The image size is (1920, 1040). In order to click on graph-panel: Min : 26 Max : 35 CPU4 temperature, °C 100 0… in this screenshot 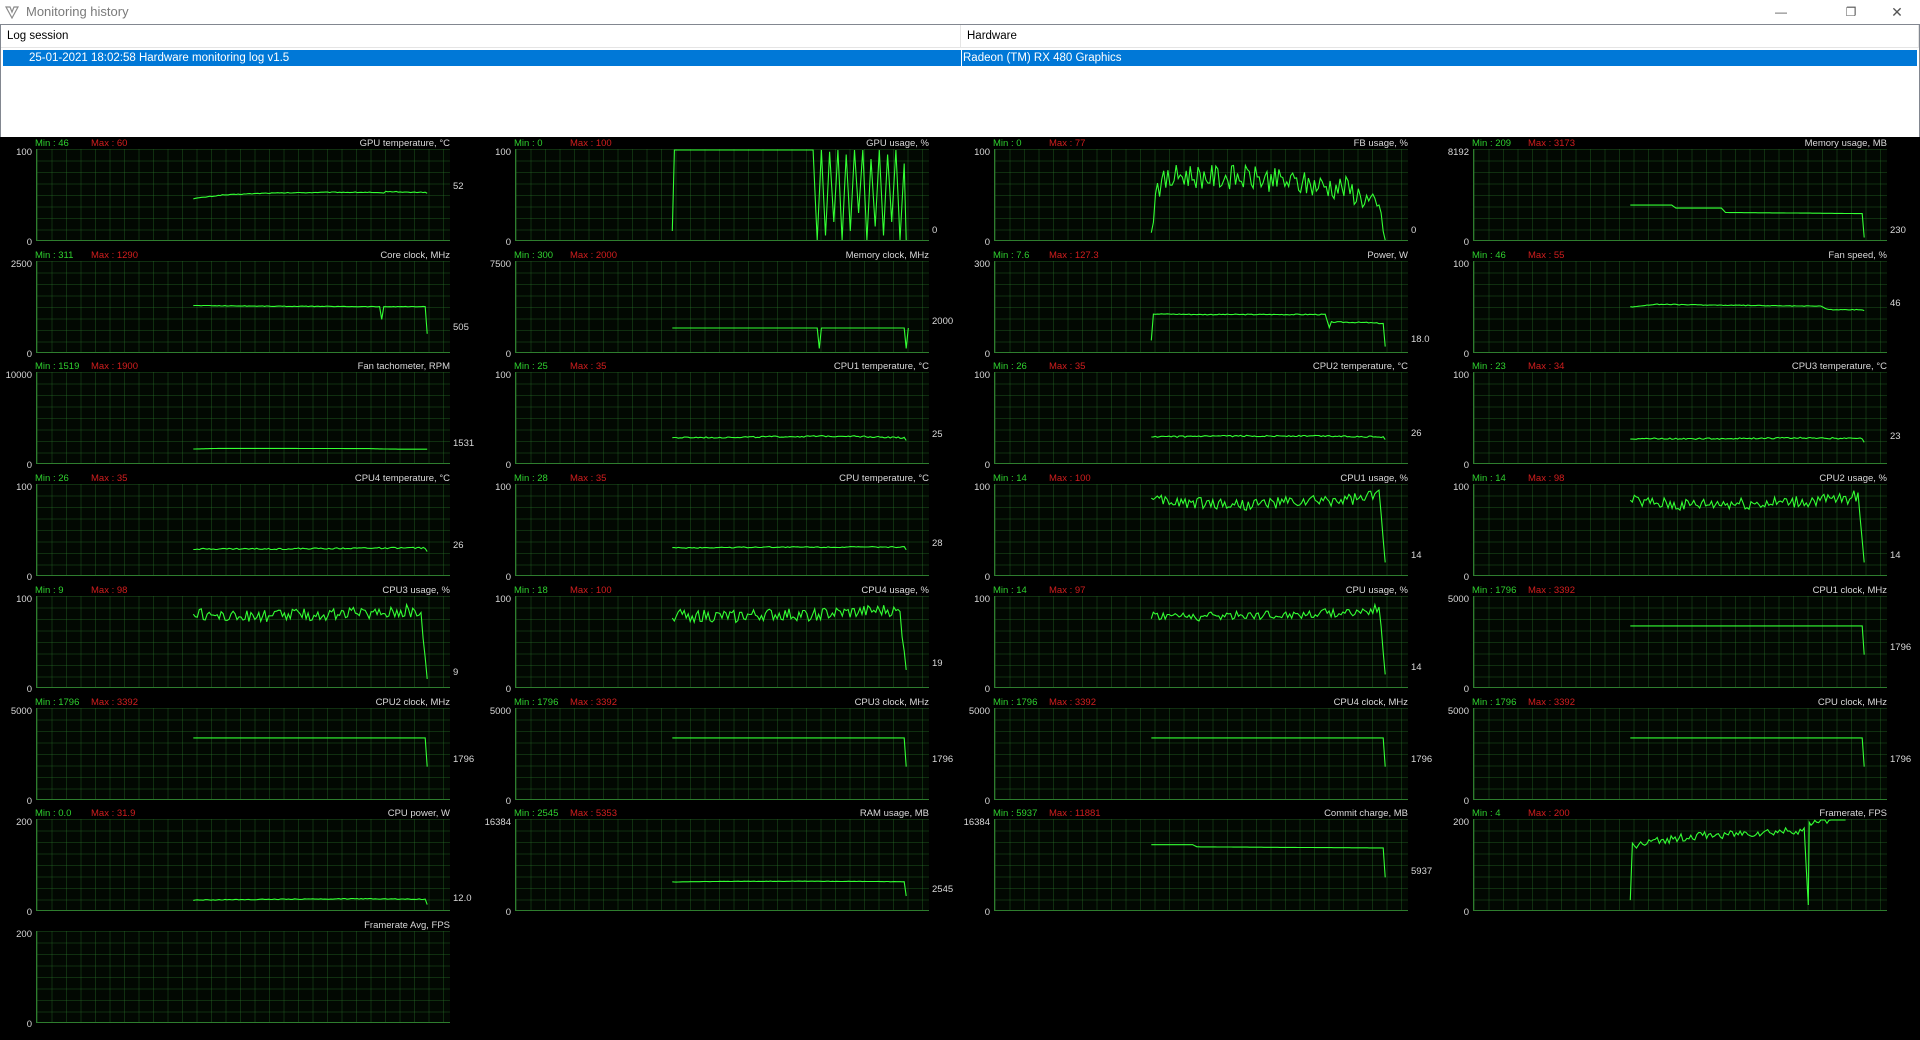, I will do `click(240, 527)`.